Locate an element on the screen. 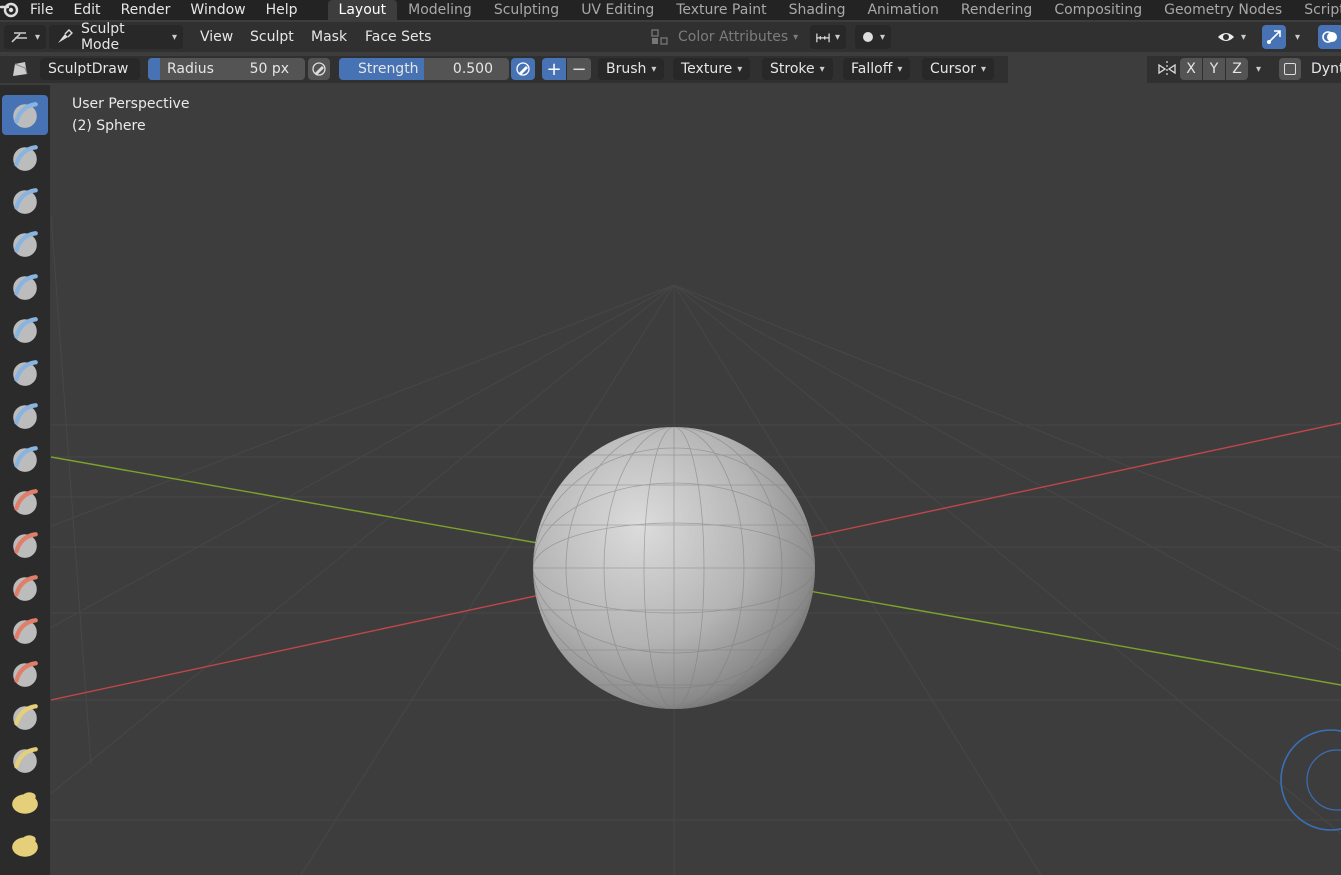  brush-dropdown: Brush ▾ is located at coordinates (631, 69).